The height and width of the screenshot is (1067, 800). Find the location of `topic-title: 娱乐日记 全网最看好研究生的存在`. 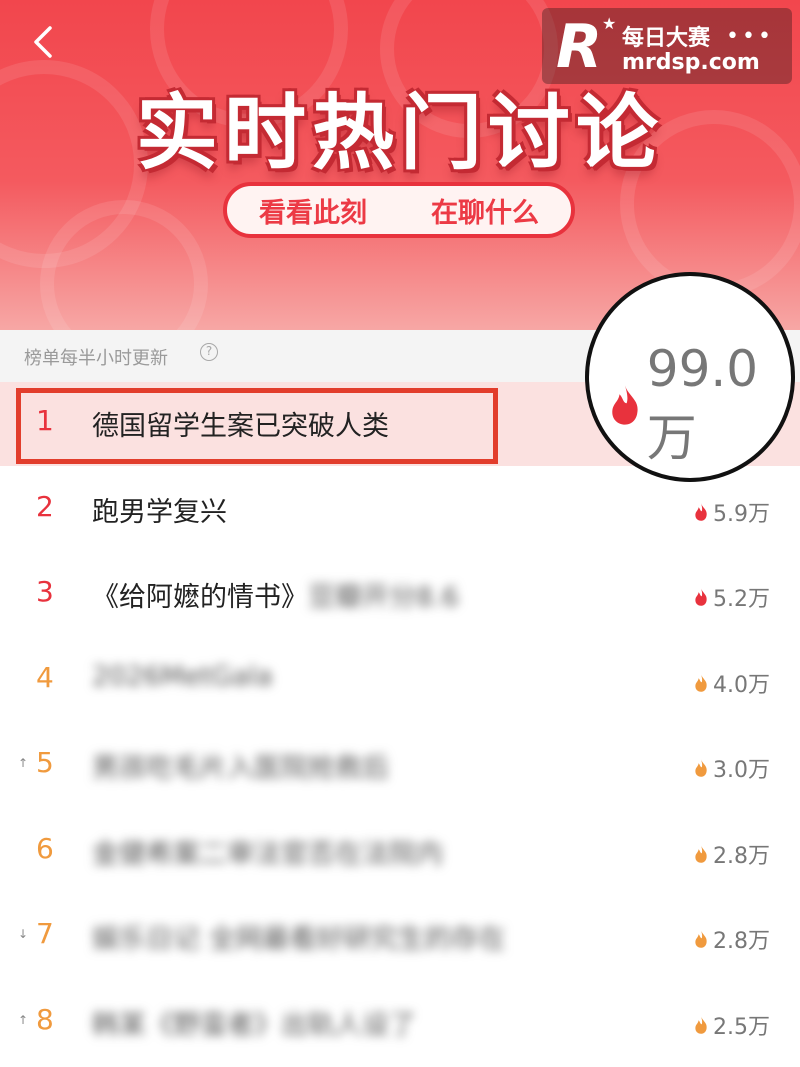

topic-title: 娱乐日记 全网最看好研究生的存在 is located at coordinates (299, 936).